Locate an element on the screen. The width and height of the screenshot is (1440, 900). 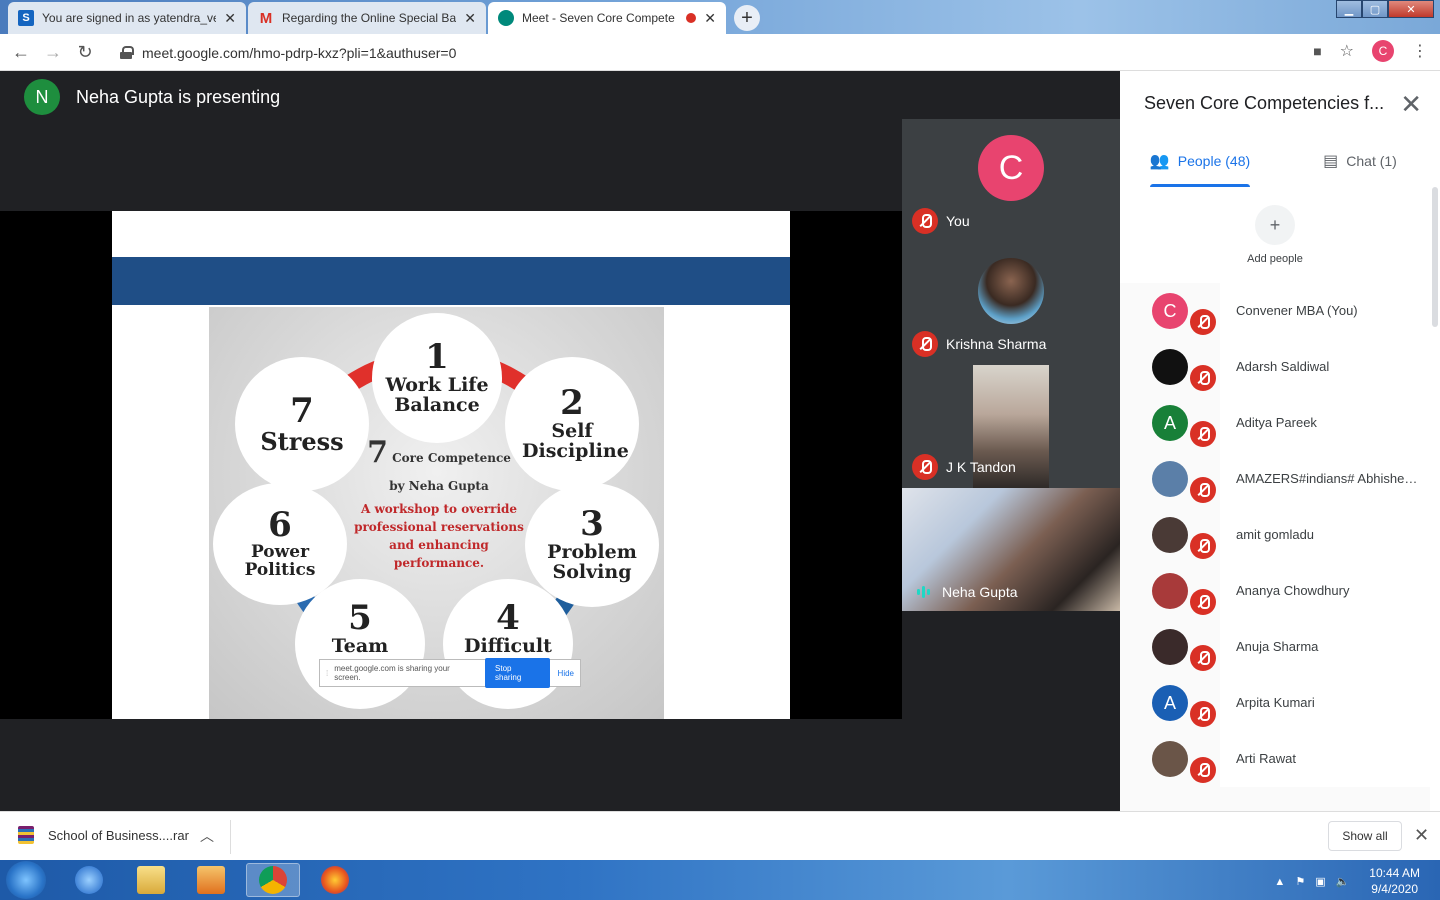
star-icon: ☆ is located at coordinates (1347, 51).